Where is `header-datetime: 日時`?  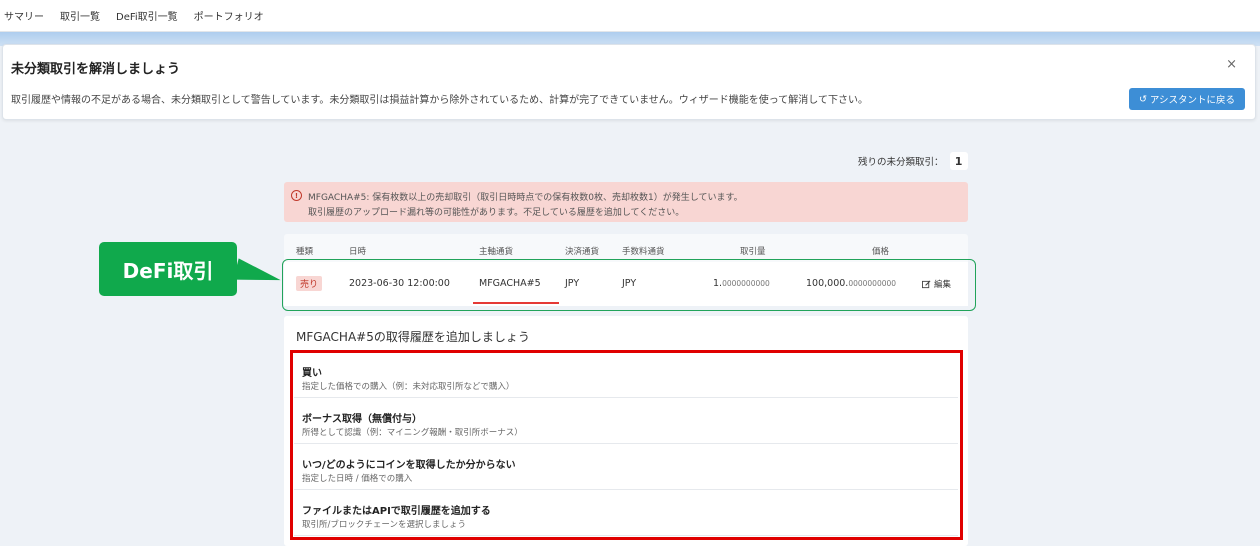 header-datetime: 日時 is located at coordinates (358, 252).